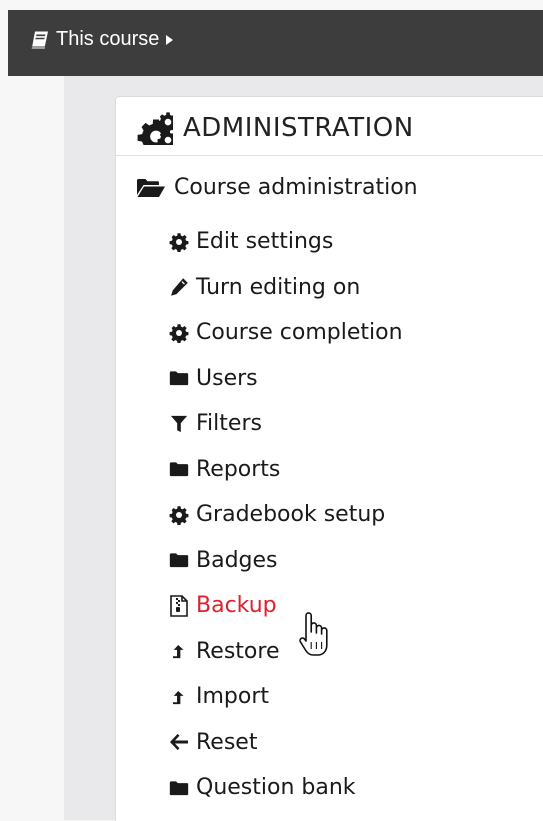  What do you see at coordinates (151, 187) in the screenshot?
I see `folder-open-icon` at bounding box center [151, 187].